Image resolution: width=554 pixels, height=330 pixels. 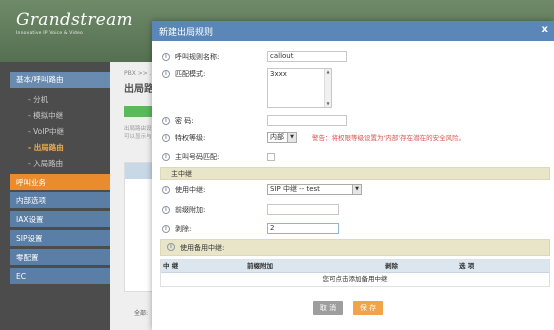 I want to click on use-trunk-value: SIP 中继 -- test, so click(x=295, y=189).